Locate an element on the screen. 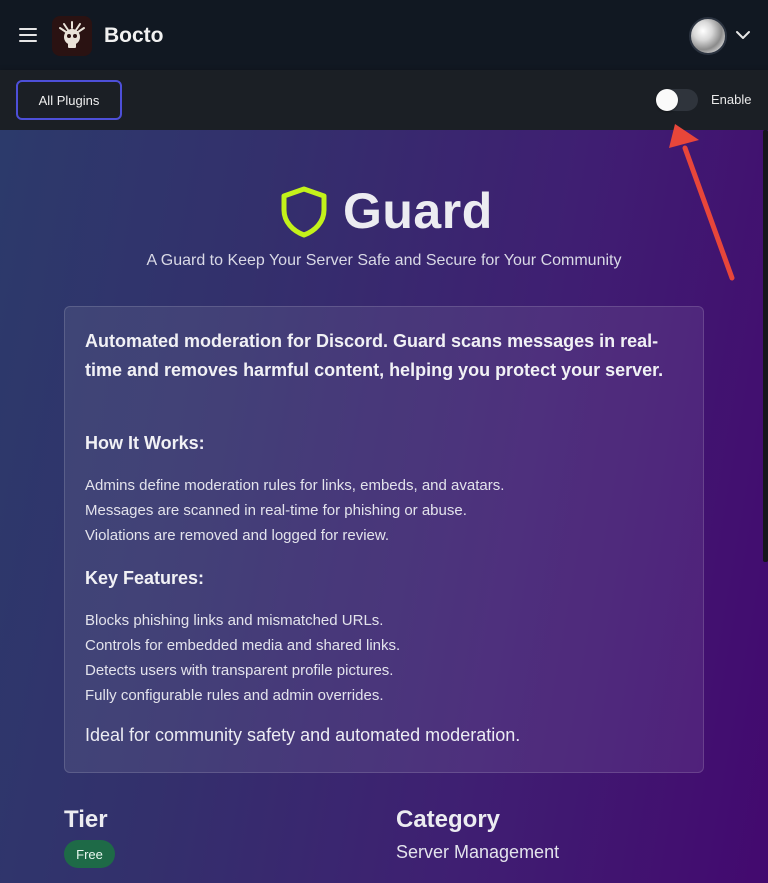 This screenshot has height=883, width=768. enable-label: Enable is located at coordinates (731, 99).